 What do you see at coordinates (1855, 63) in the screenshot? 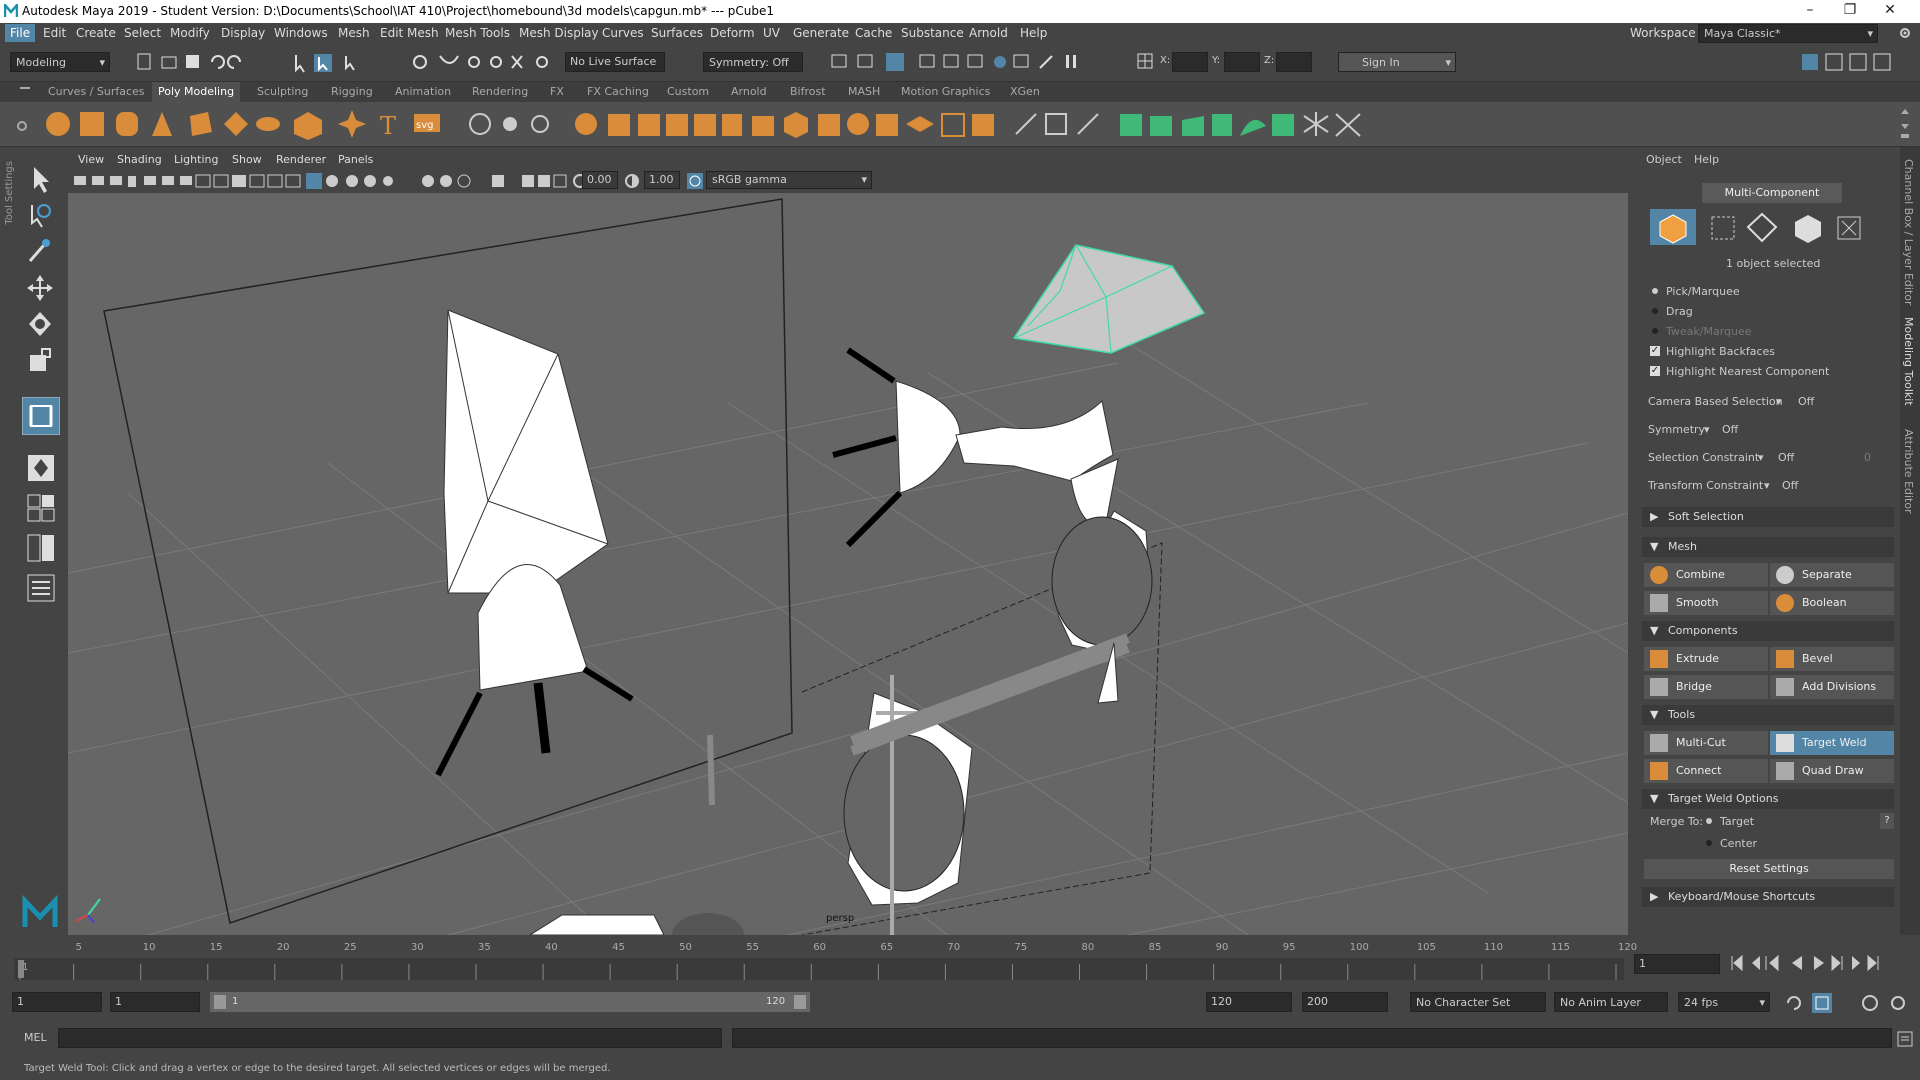
I see `panel-layout-icons` at bounding box center [1855, 63].